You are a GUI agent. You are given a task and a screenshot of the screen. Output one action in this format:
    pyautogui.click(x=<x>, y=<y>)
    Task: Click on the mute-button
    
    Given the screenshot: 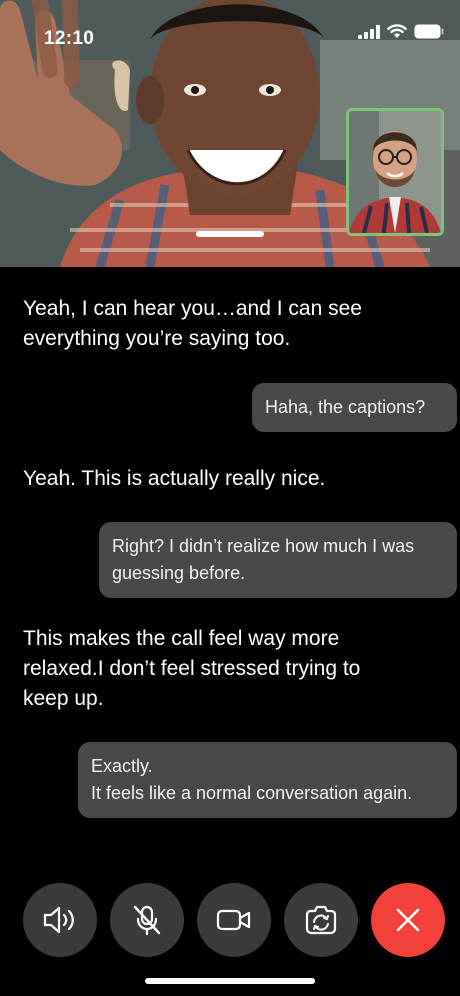 What is the action you would take?
    pyautogui.click(x=147, y=920)
    